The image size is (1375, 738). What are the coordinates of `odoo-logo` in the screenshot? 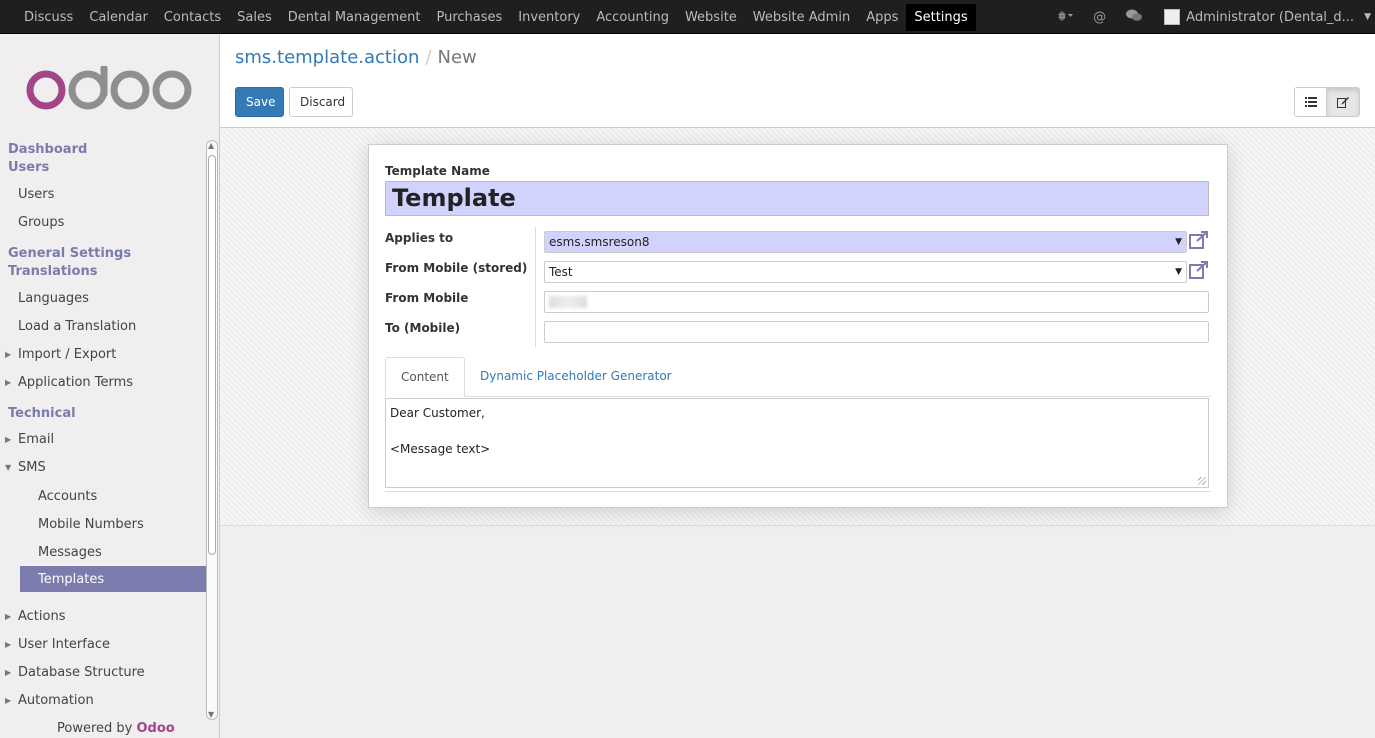 It's located at (109, 89).